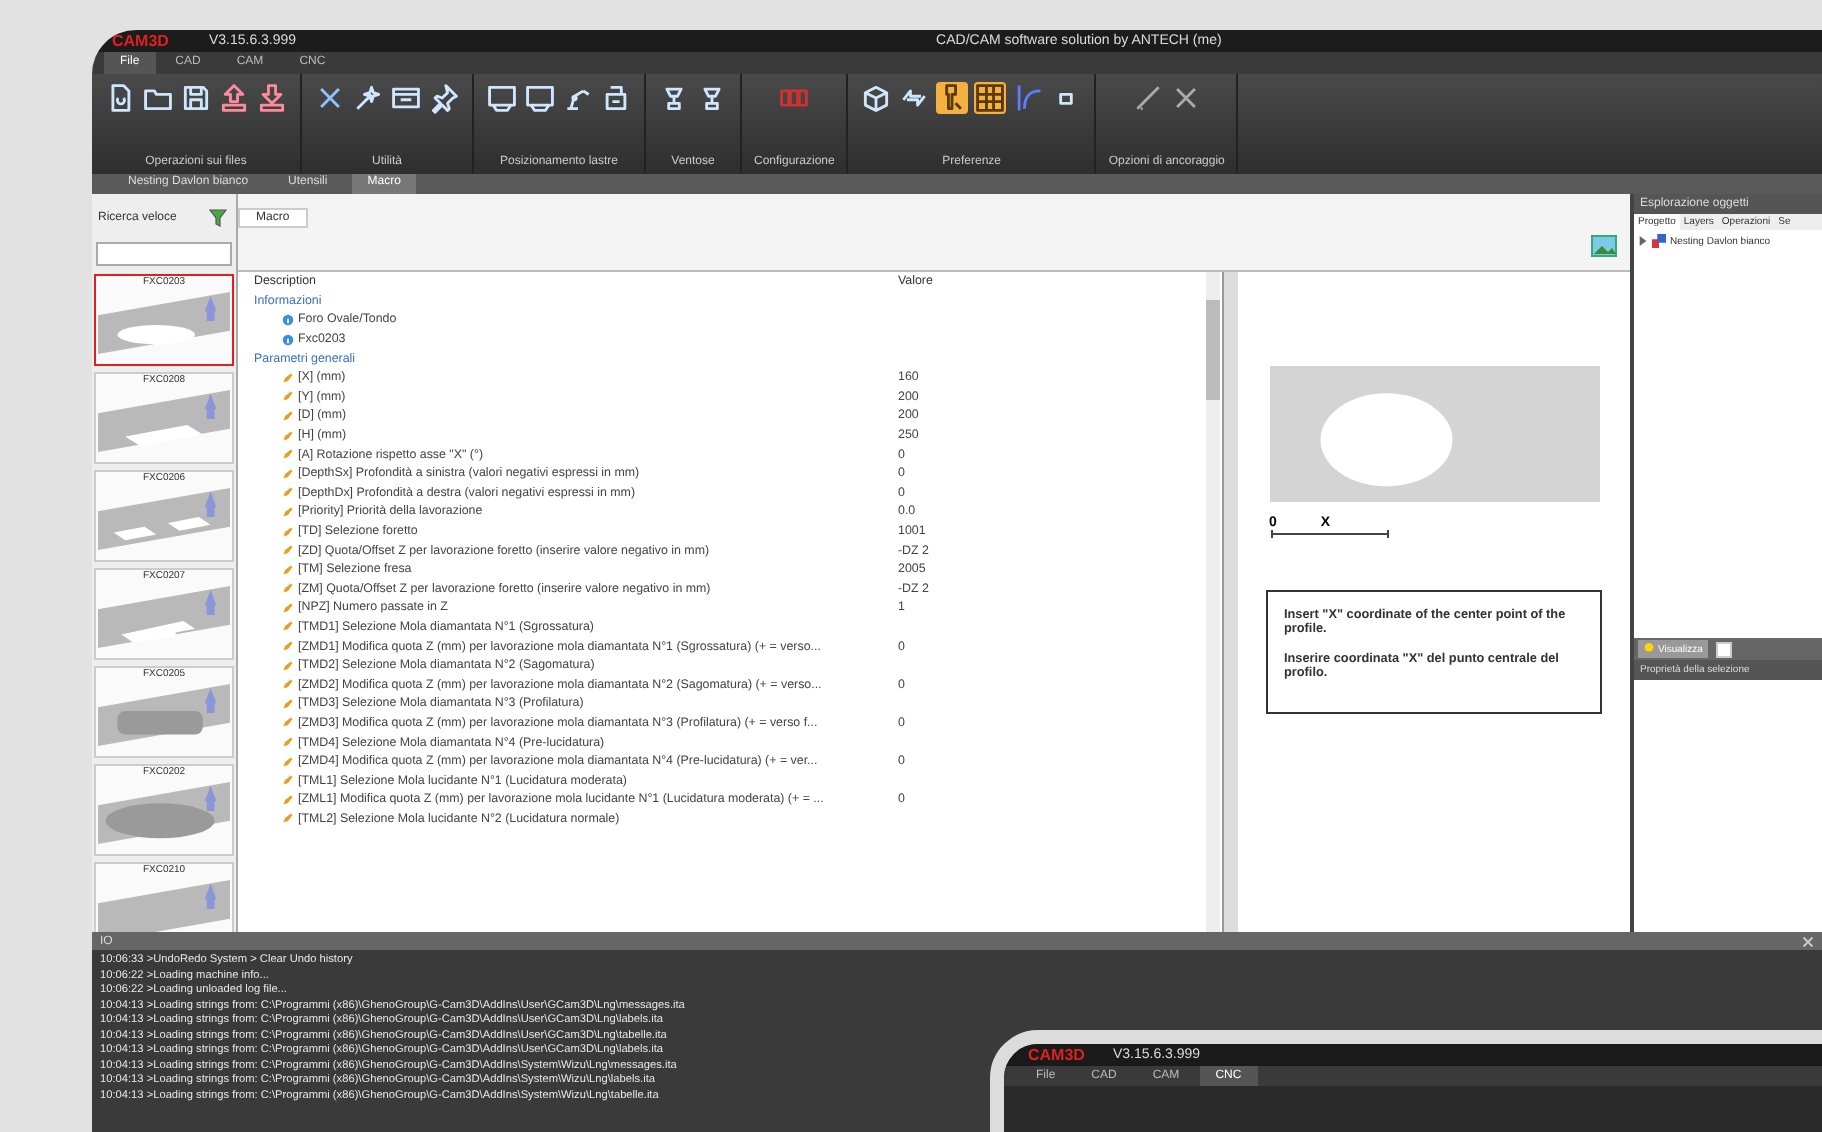 The image size is (1822, 1132). Describe the element at coordinates (1659, 241) in the screenshot. I see `layers-icon` at that location.